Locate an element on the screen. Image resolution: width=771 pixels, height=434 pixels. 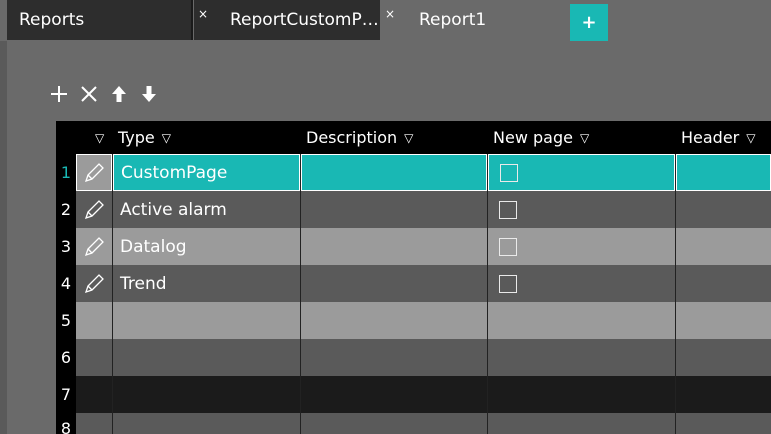
tab-label: Report1 is located at coordinates (453, 20).